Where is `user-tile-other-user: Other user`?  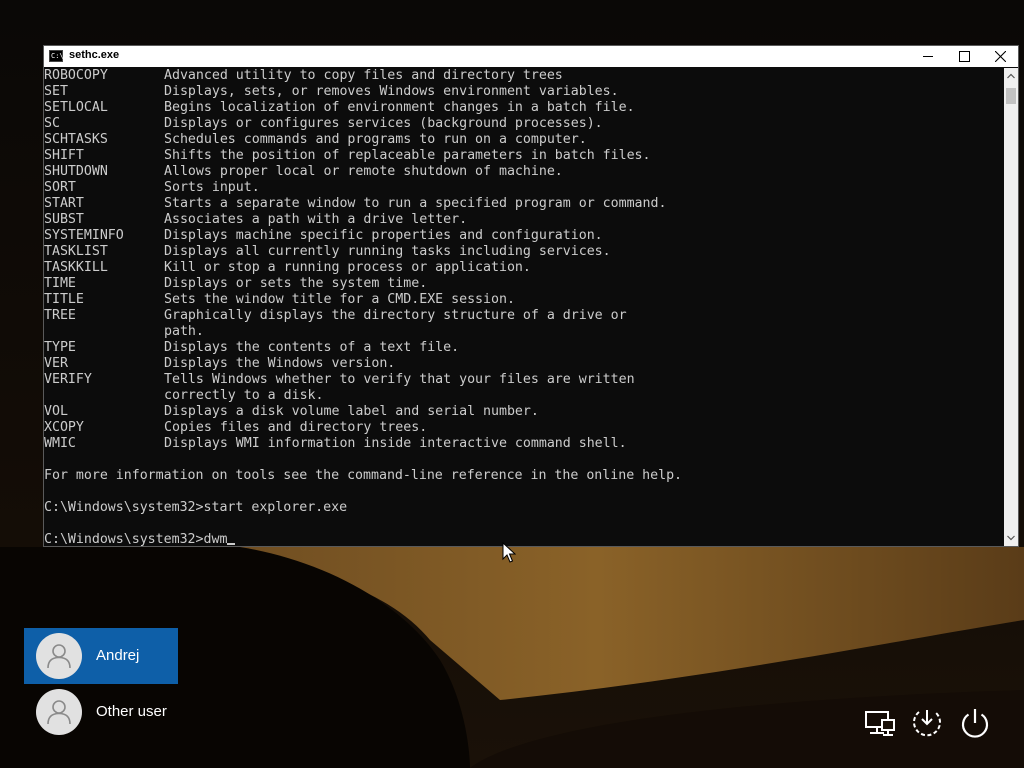
user-tile-other-user: Other user is located at coordinates (101, 712).